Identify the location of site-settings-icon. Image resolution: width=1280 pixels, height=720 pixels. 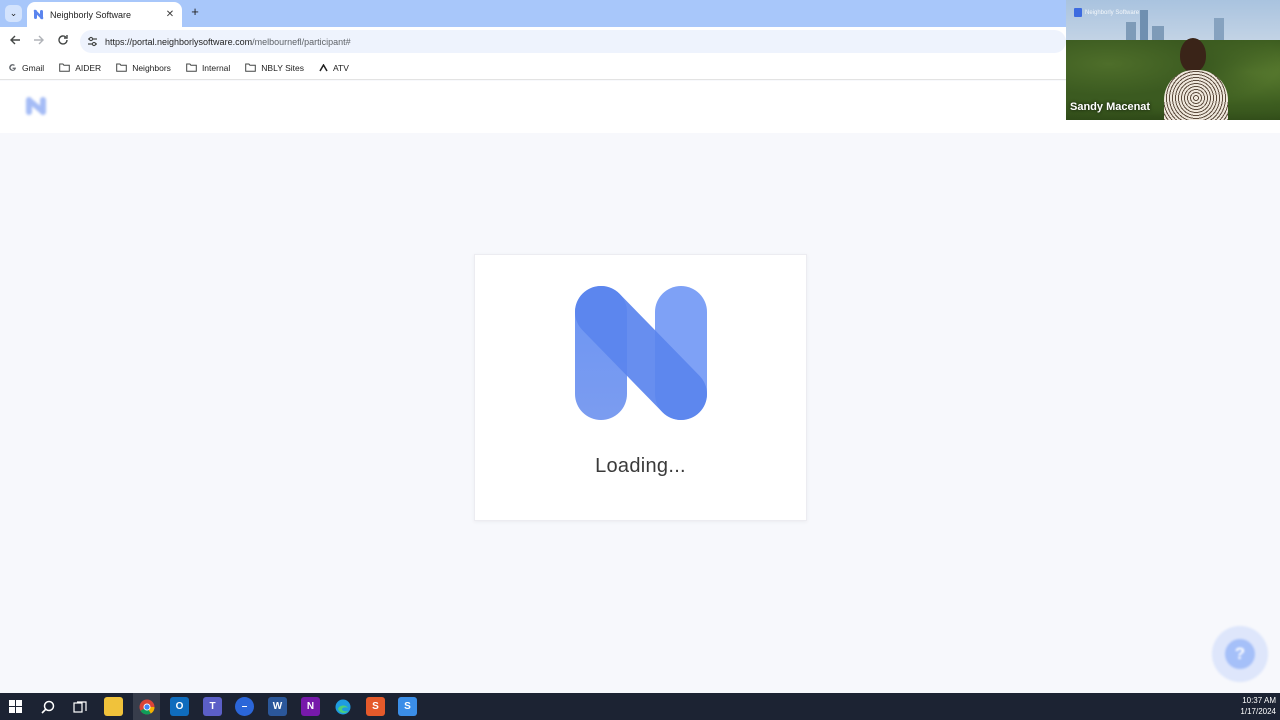
(92, 41).